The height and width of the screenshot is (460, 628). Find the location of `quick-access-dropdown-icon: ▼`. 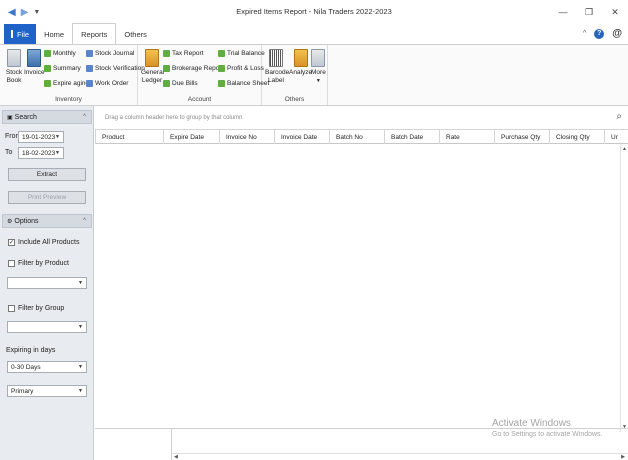

quick-access-dropdown-icon: ▼ is located at coordinates (36, 12).